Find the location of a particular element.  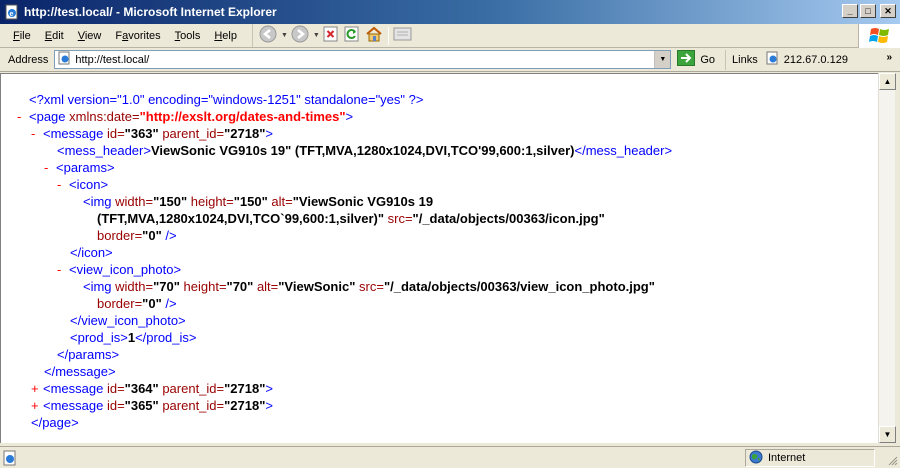

scroll-down-icon: ▼ is located at coordinates (887, 434).